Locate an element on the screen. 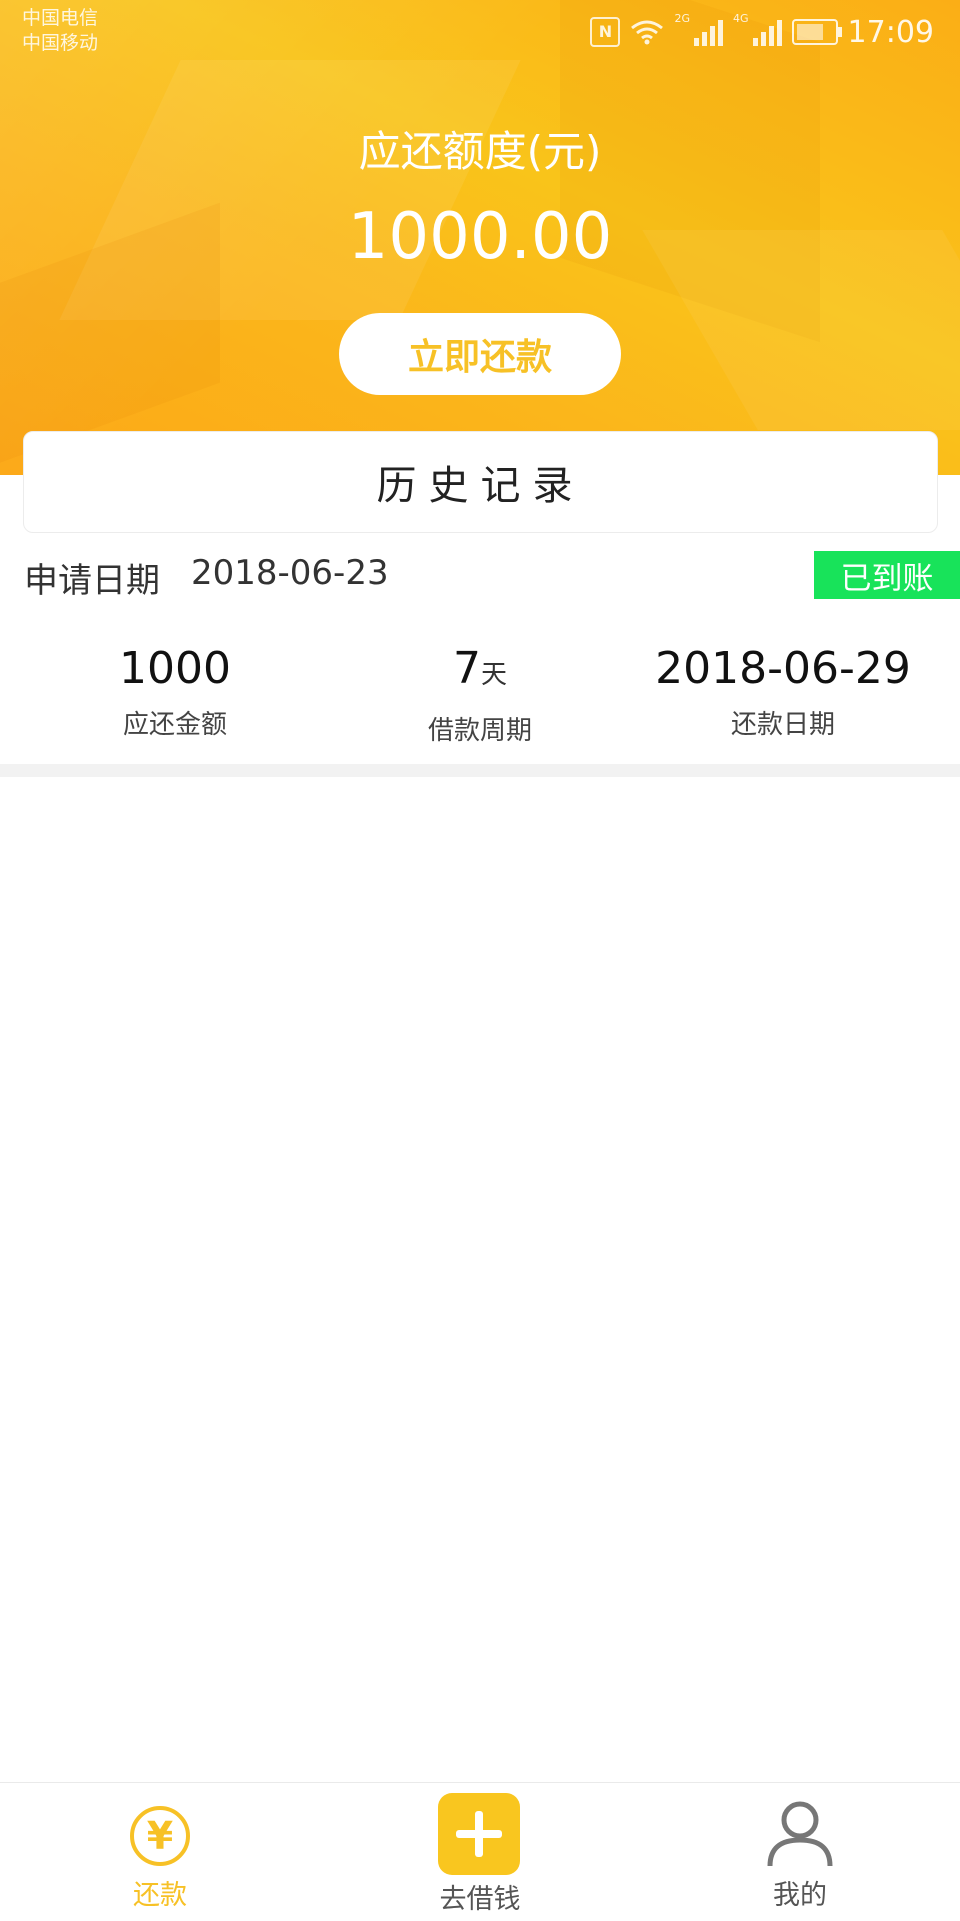 This screenshot has height=1921, width=960. amount-due-label: 应还额度(元) is located at coordinates (480, 151).